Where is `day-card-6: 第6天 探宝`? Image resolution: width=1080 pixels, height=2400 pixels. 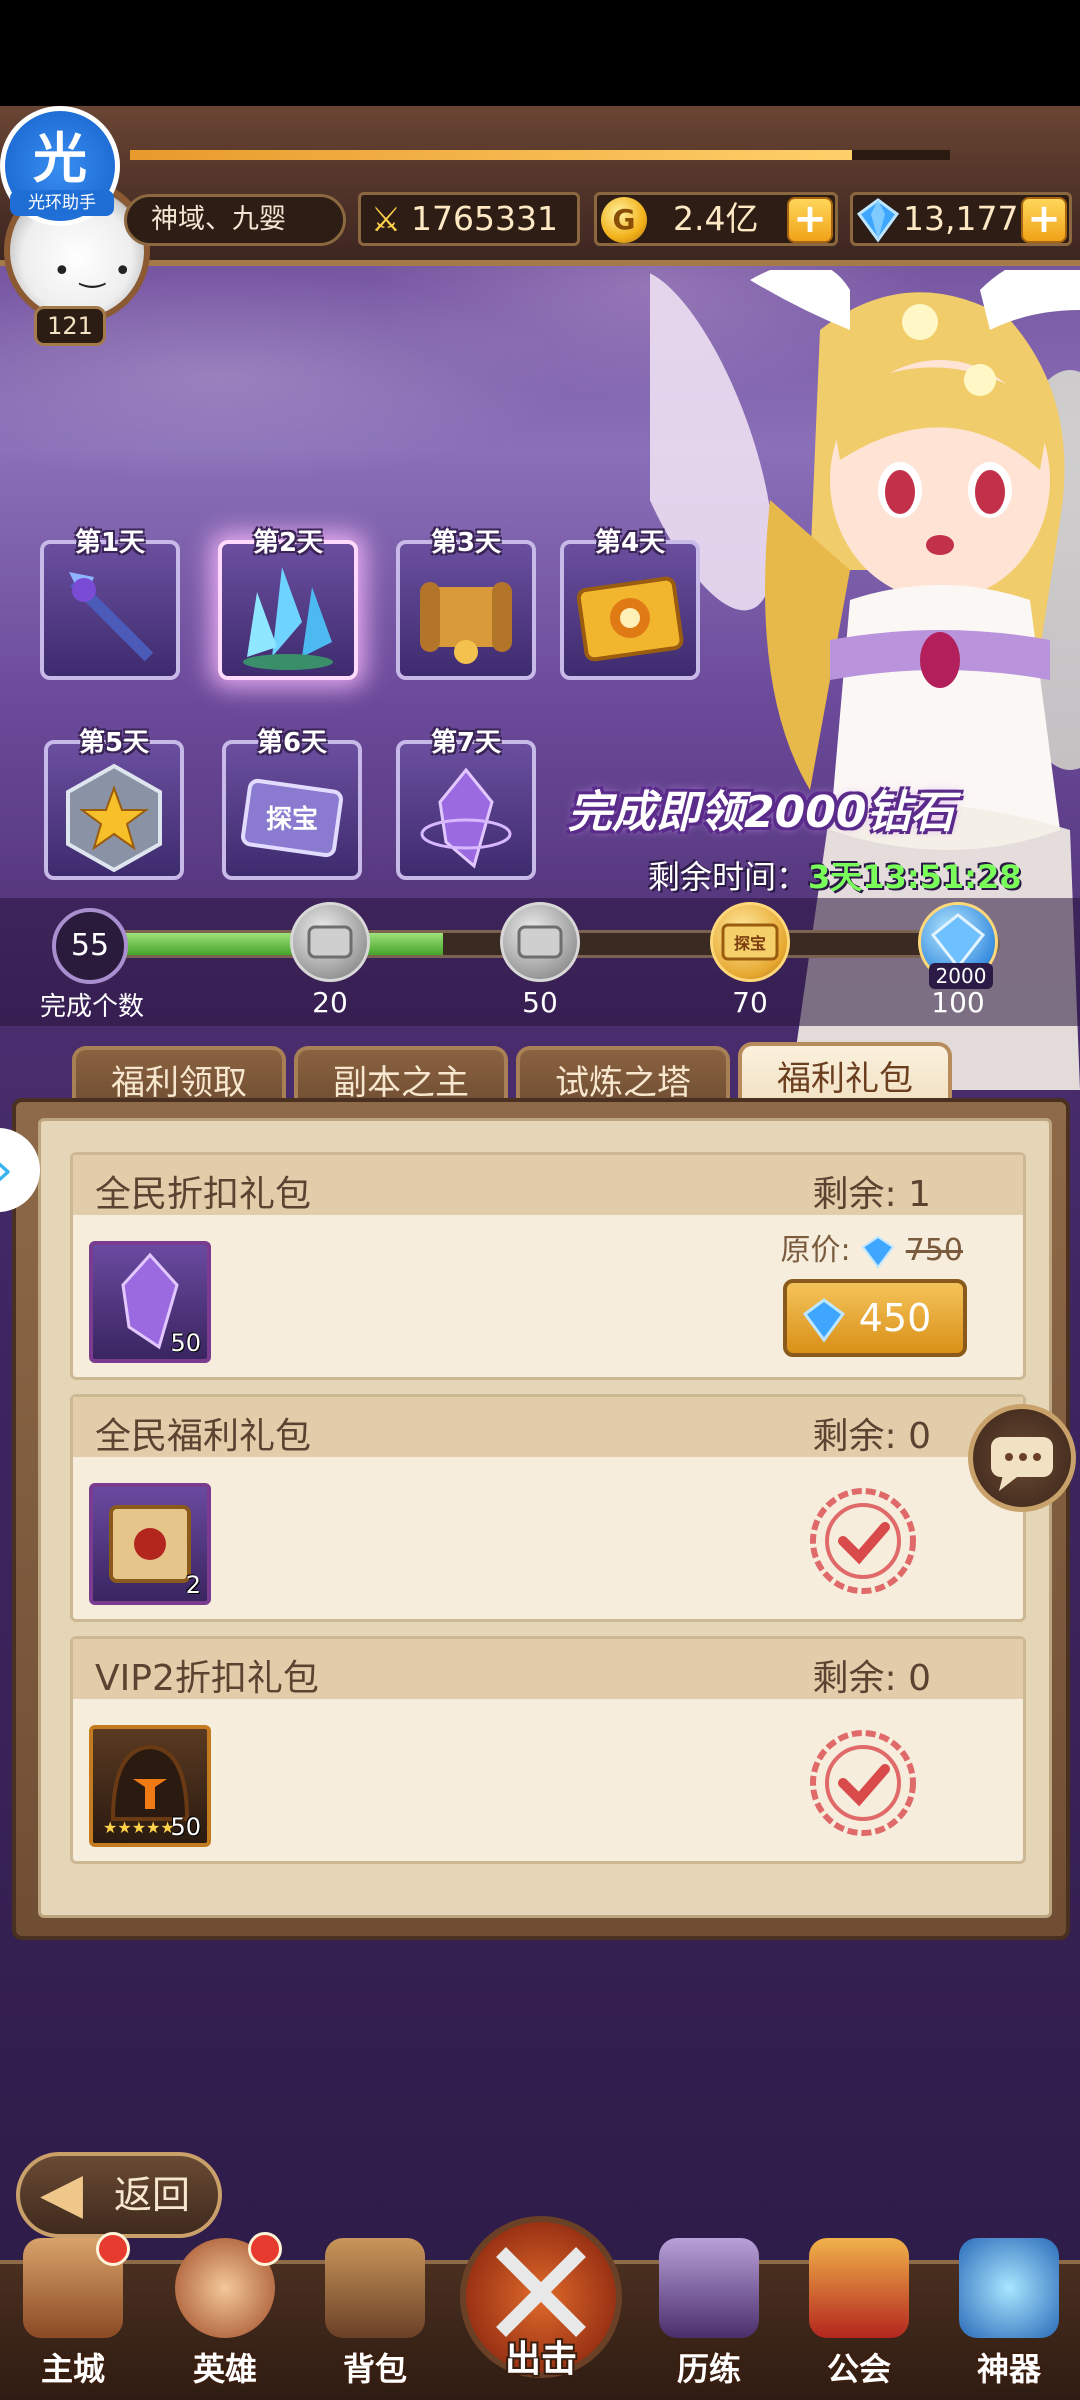 day-card-6: 第6天 探宝 is located at coordinates (292, 804).